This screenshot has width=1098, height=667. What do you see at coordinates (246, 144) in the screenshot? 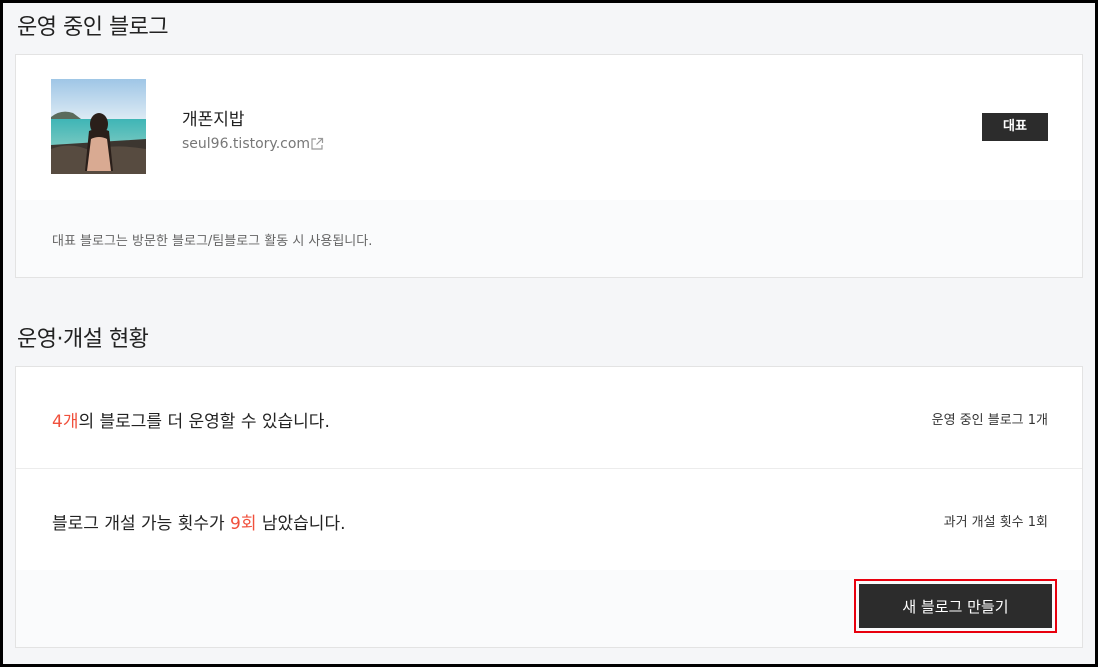
I see `blog-url-link: seul96.tistory.com` at bounding box center [246, 144].